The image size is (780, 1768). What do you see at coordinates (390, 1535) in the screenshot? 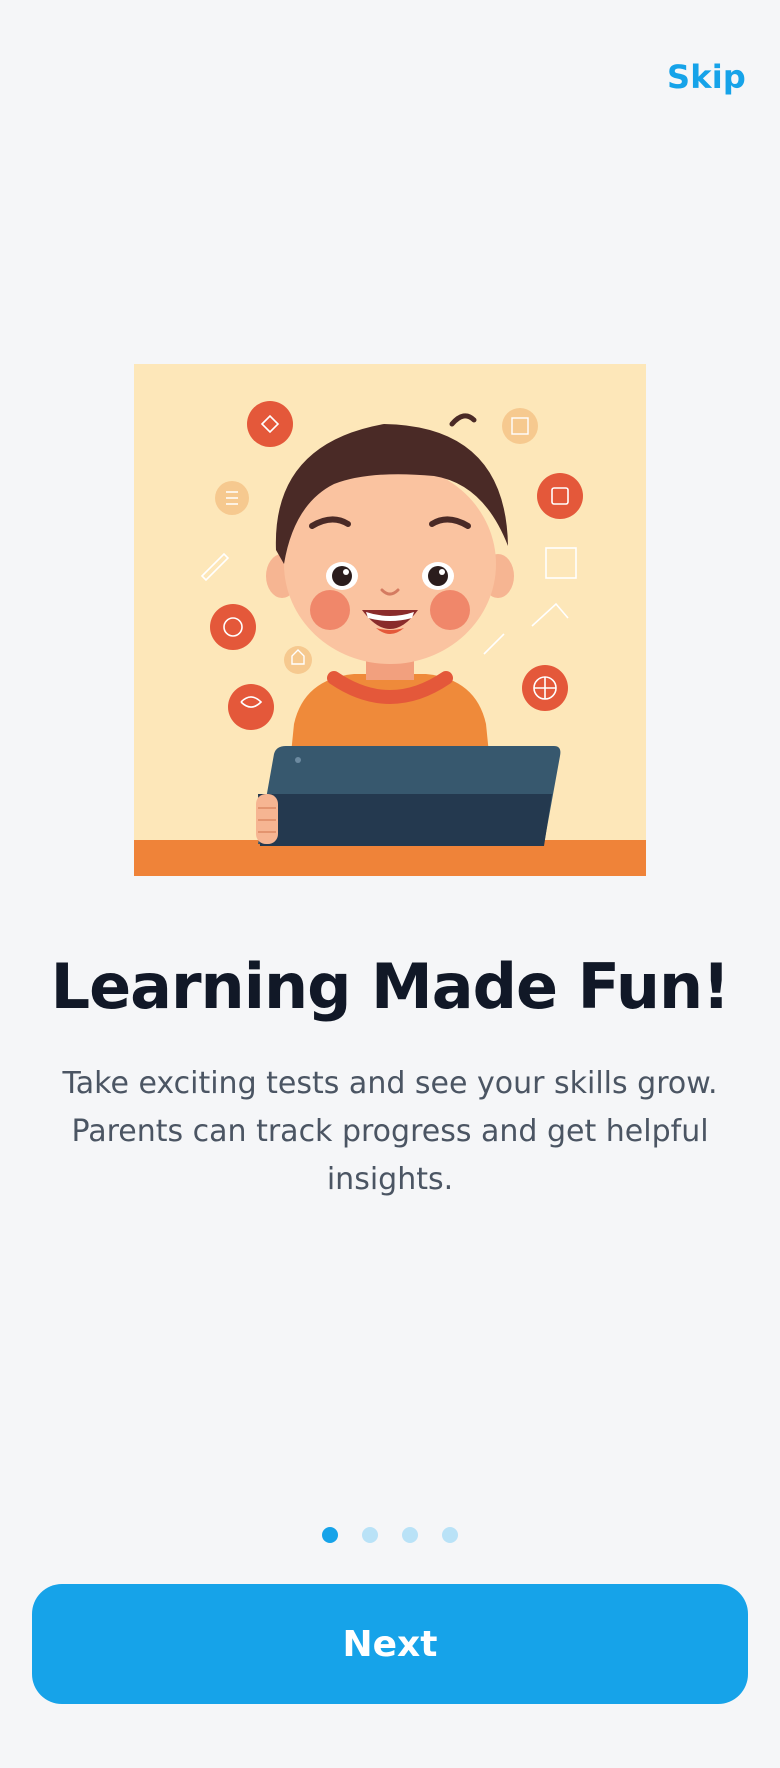
I see `pagination-dots` at bounding box center [390, 1535].